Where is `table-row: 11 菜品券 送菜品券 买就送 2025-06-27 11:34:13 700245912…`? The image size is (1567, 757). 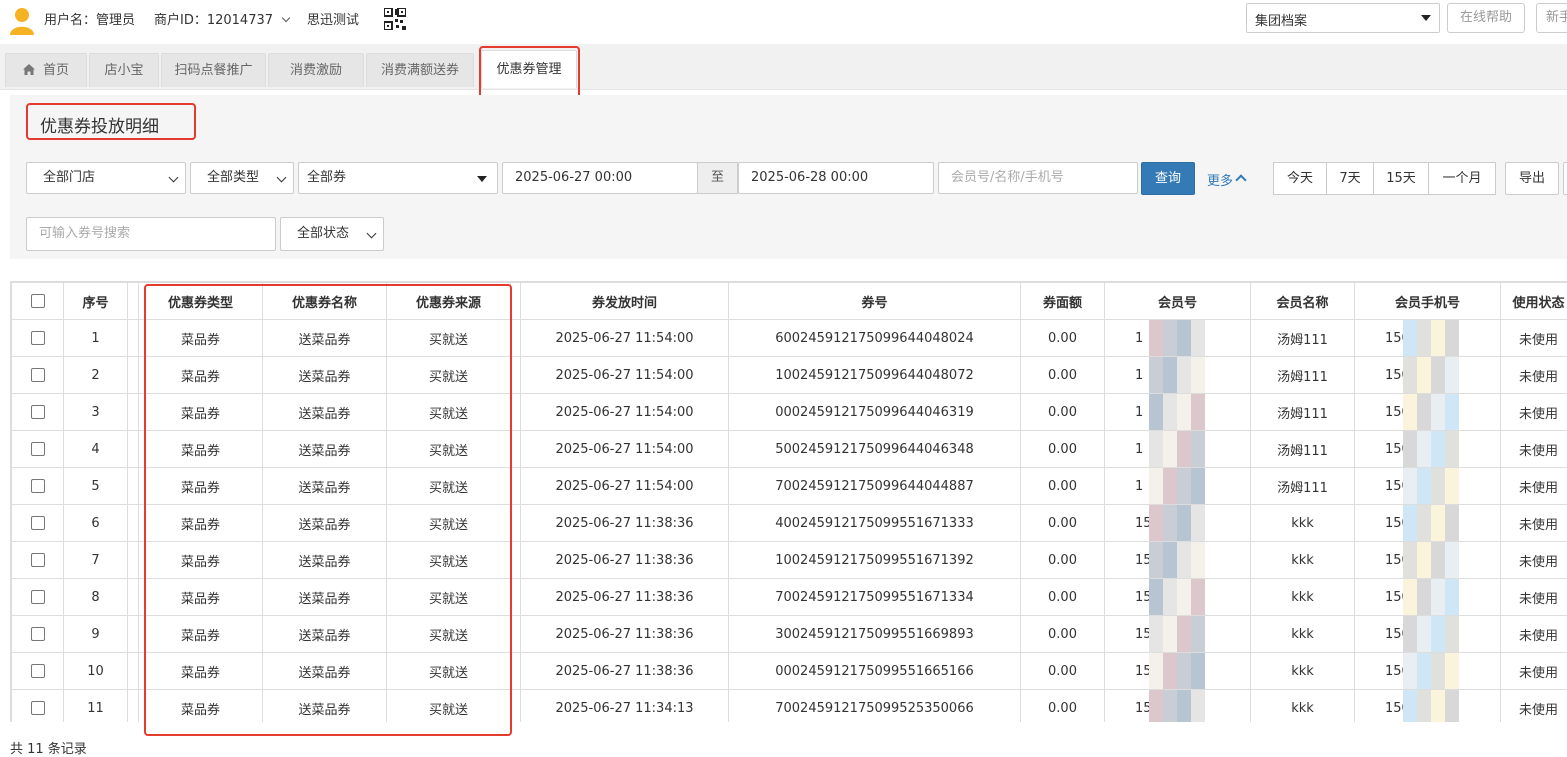 table-row: 11 菜品券 送菜品券 买就送 2025-06-27 11:34:13 700245912… is located at coordinates (789, 705).